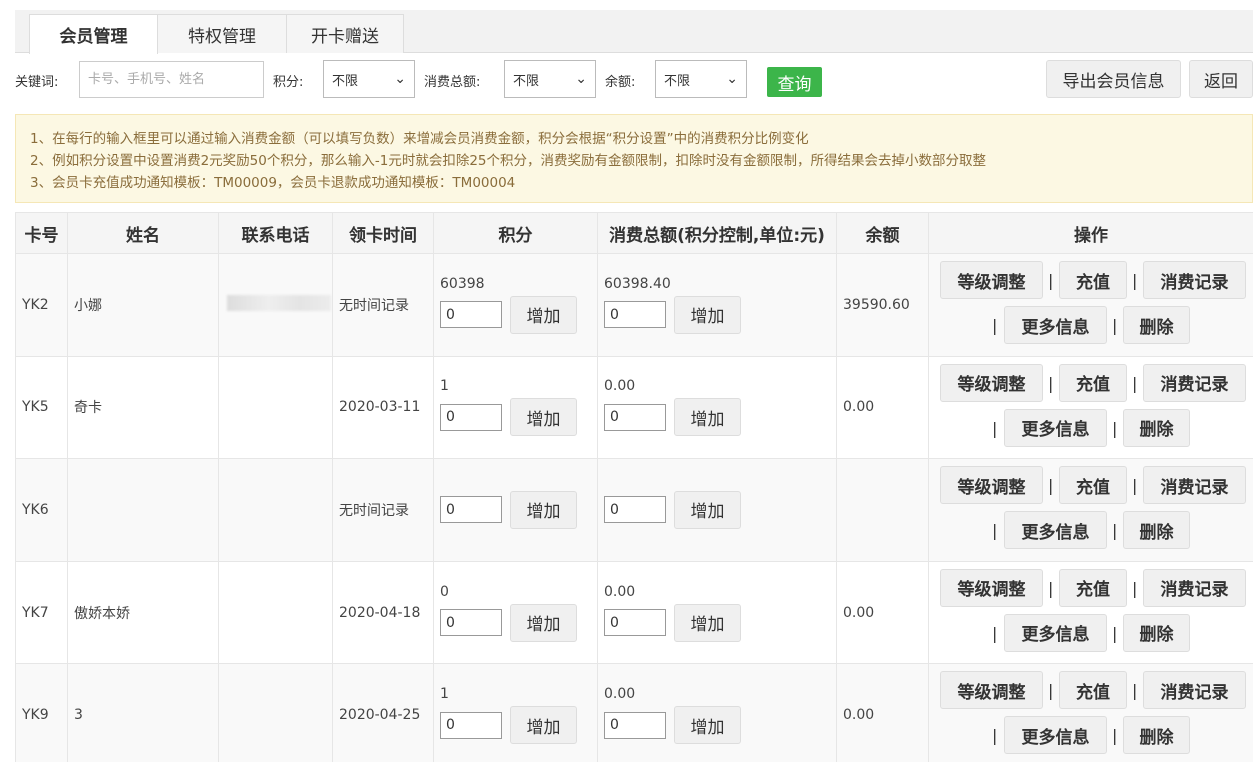  I want to click on points-value: 1, so click(444, 694).